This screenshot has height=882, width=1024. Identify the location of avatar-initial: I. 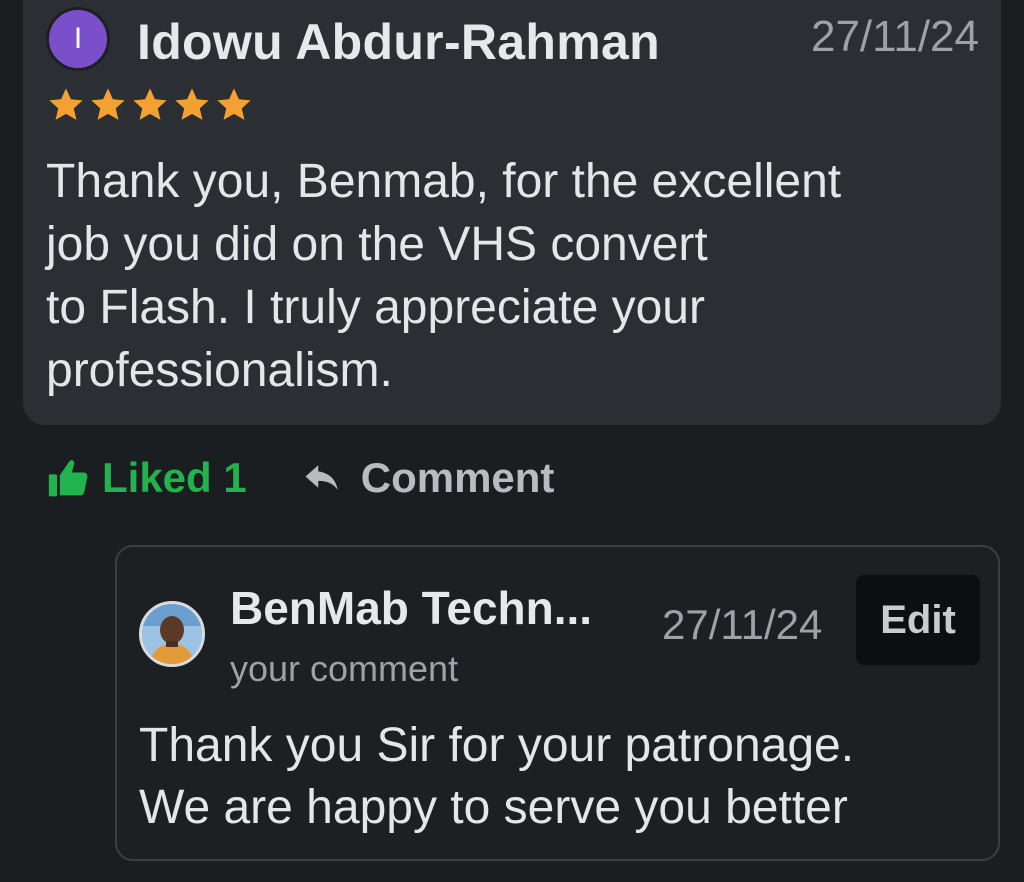
(78, 38).